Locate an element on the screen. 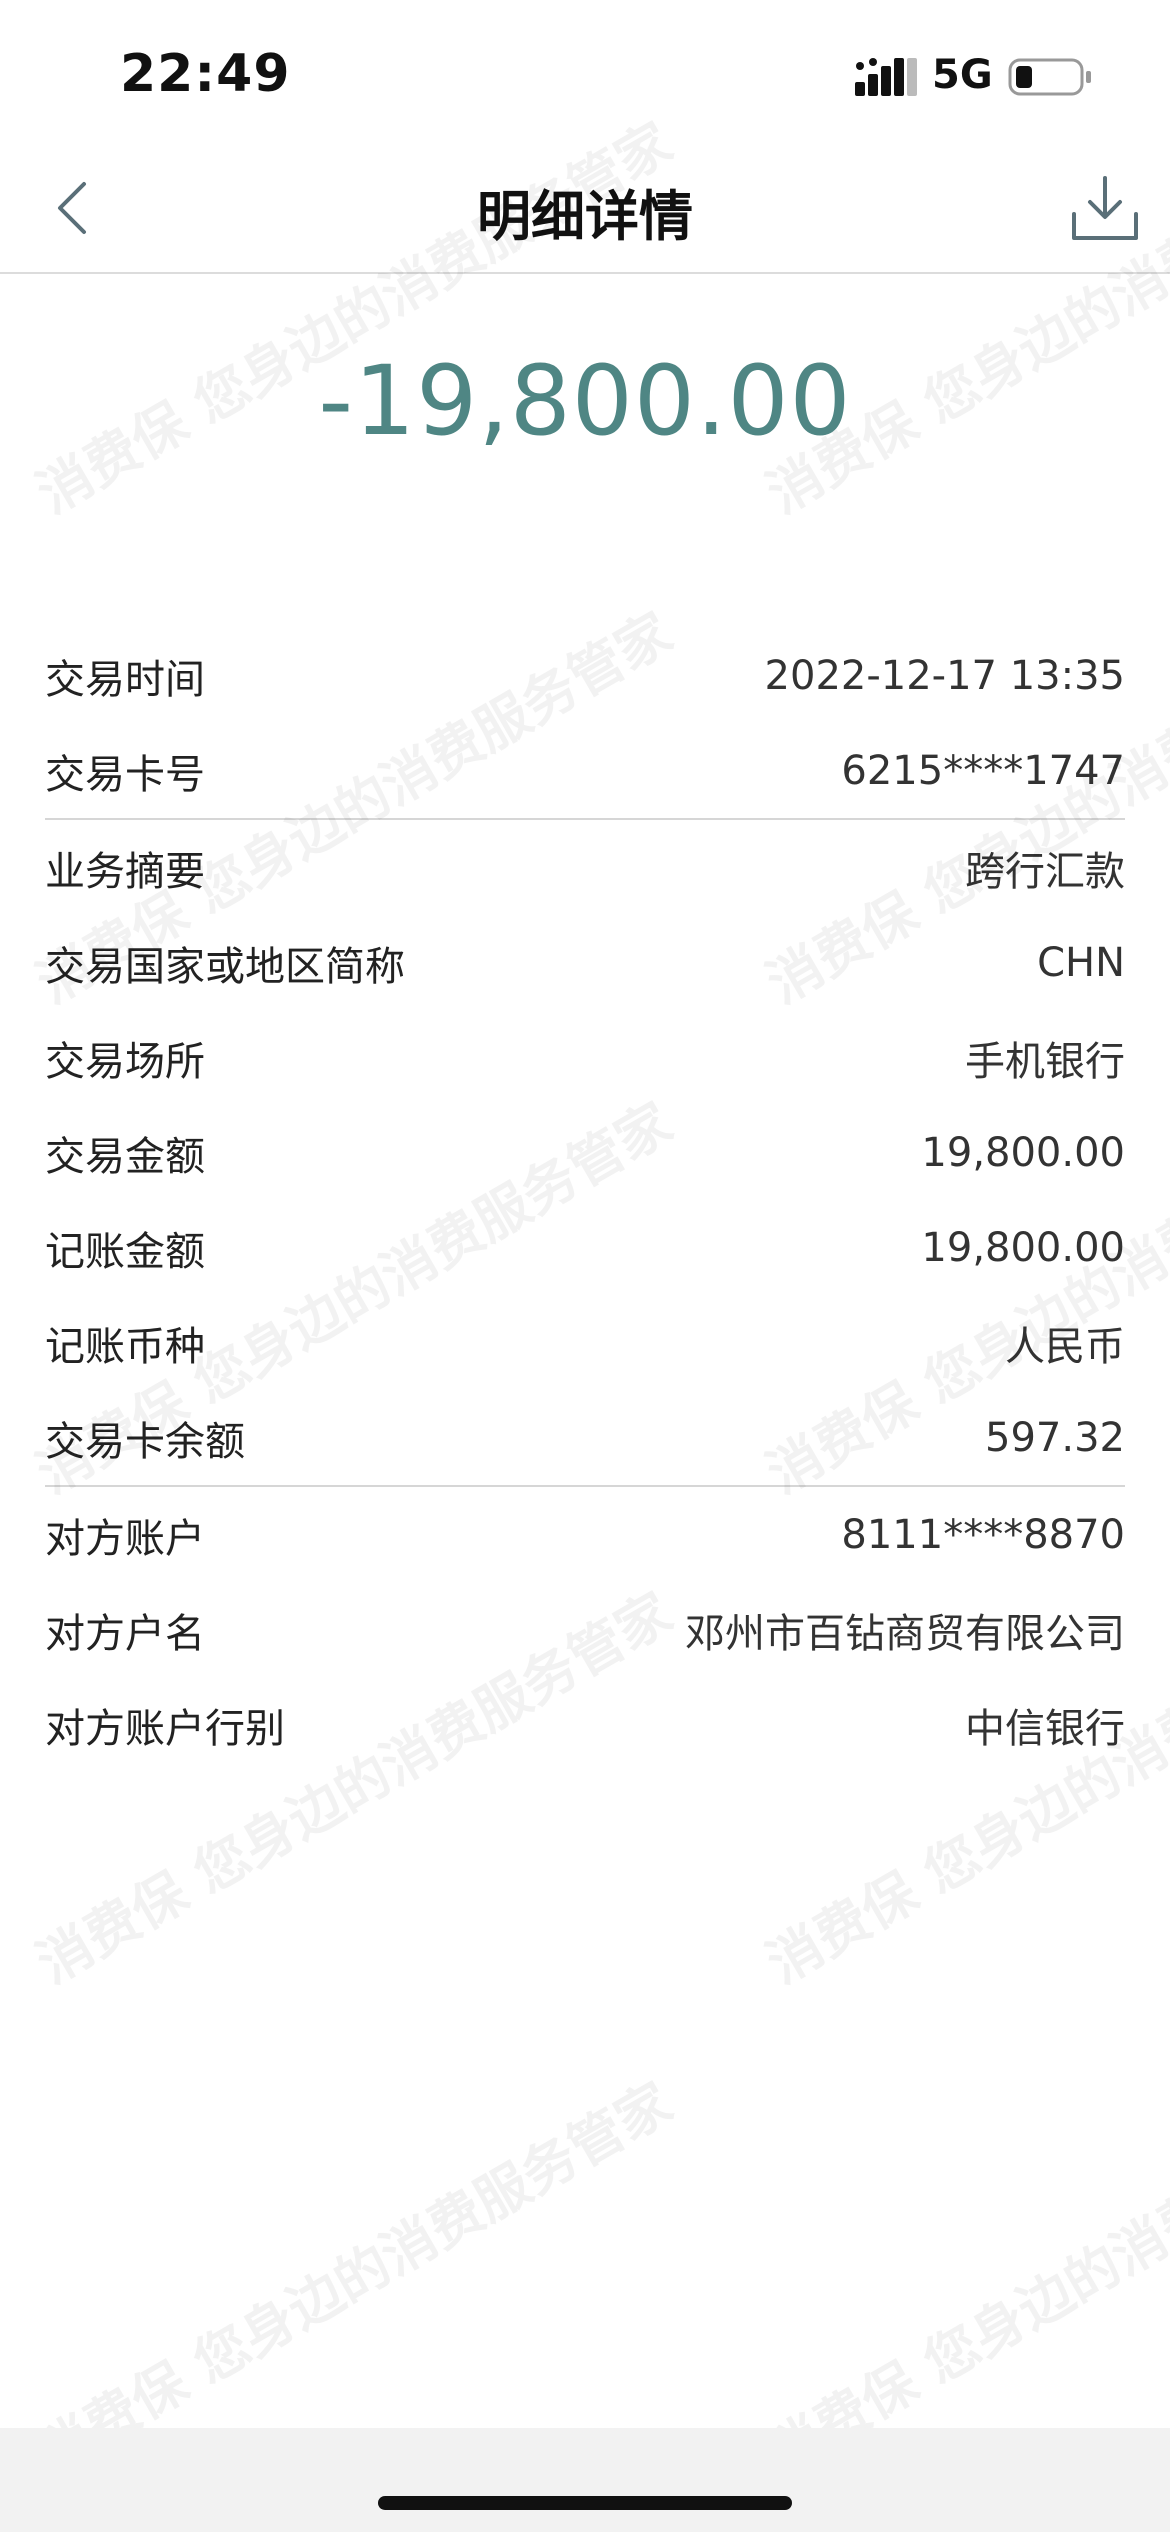  detail-row-time: 交易时间 2022-12-17 13:35 is located at coordinates (585, 675).